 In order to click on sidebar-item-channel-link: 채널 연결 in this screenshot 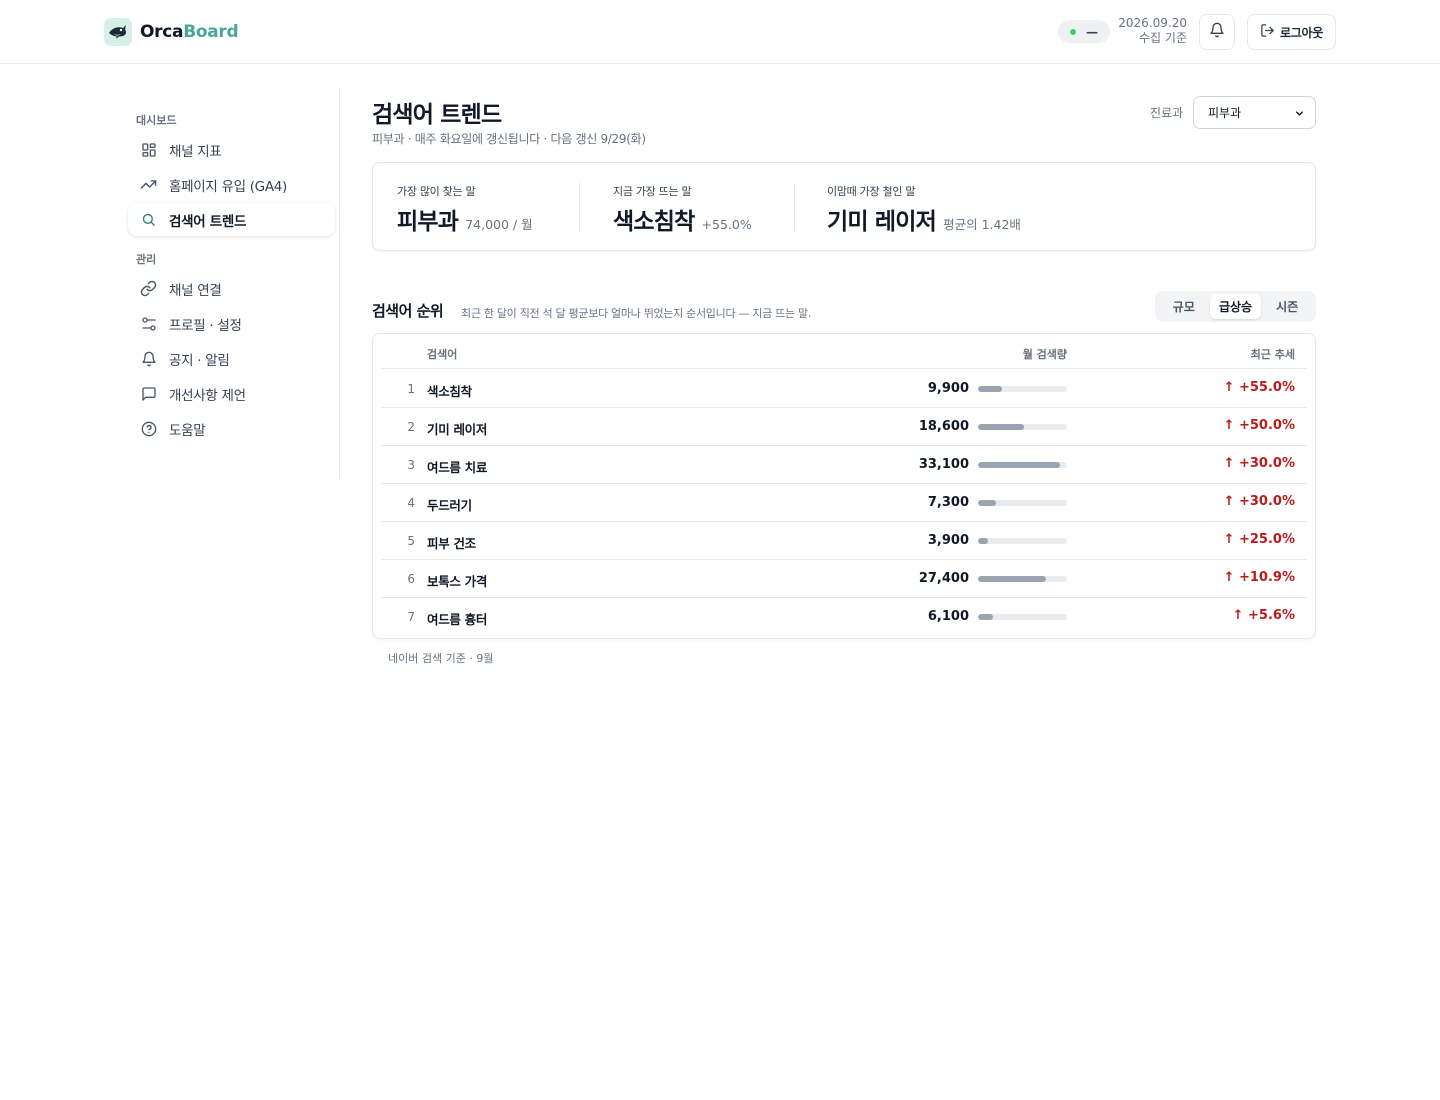, I will do `click(231, 288)`.